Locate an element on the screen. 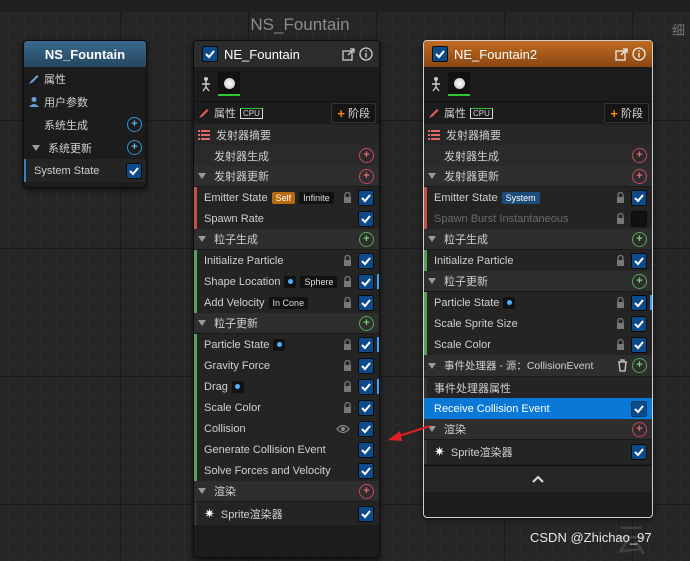  emitter1-emitter-state-row: Emitter State Self Infinite is located at coordinates (286, 197).